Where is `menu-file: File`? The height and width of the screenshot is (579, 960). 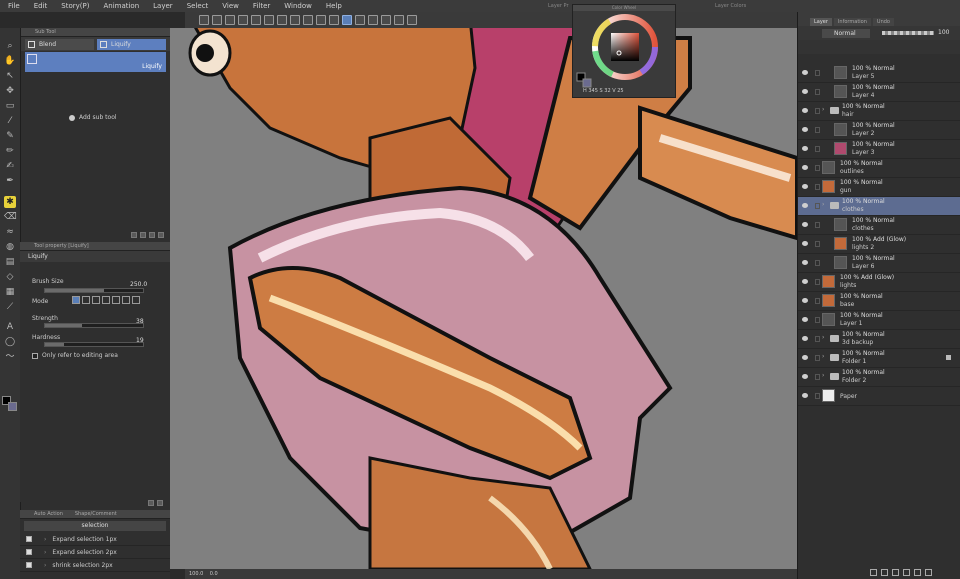
menu-file: File is located at coordinates (14, 6).